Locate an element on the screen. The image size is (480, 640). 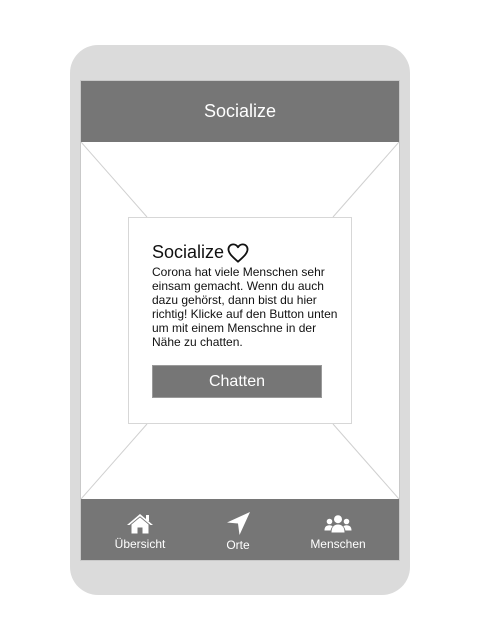
chat-button-label: Chatten is located at coordinates (237, 381).